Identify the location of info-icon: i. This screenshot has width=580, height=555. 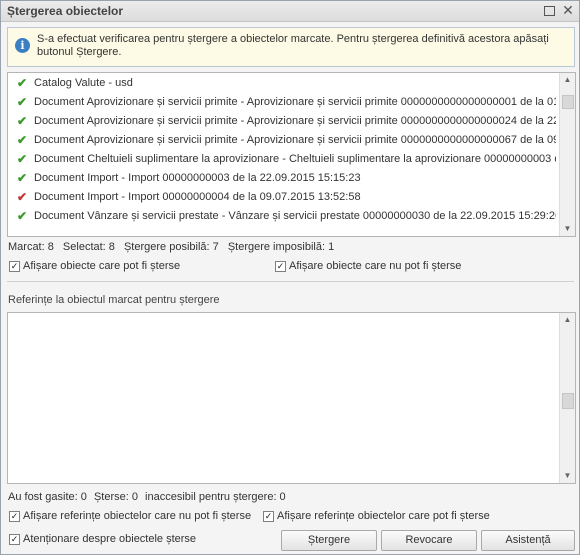
(22, 45).